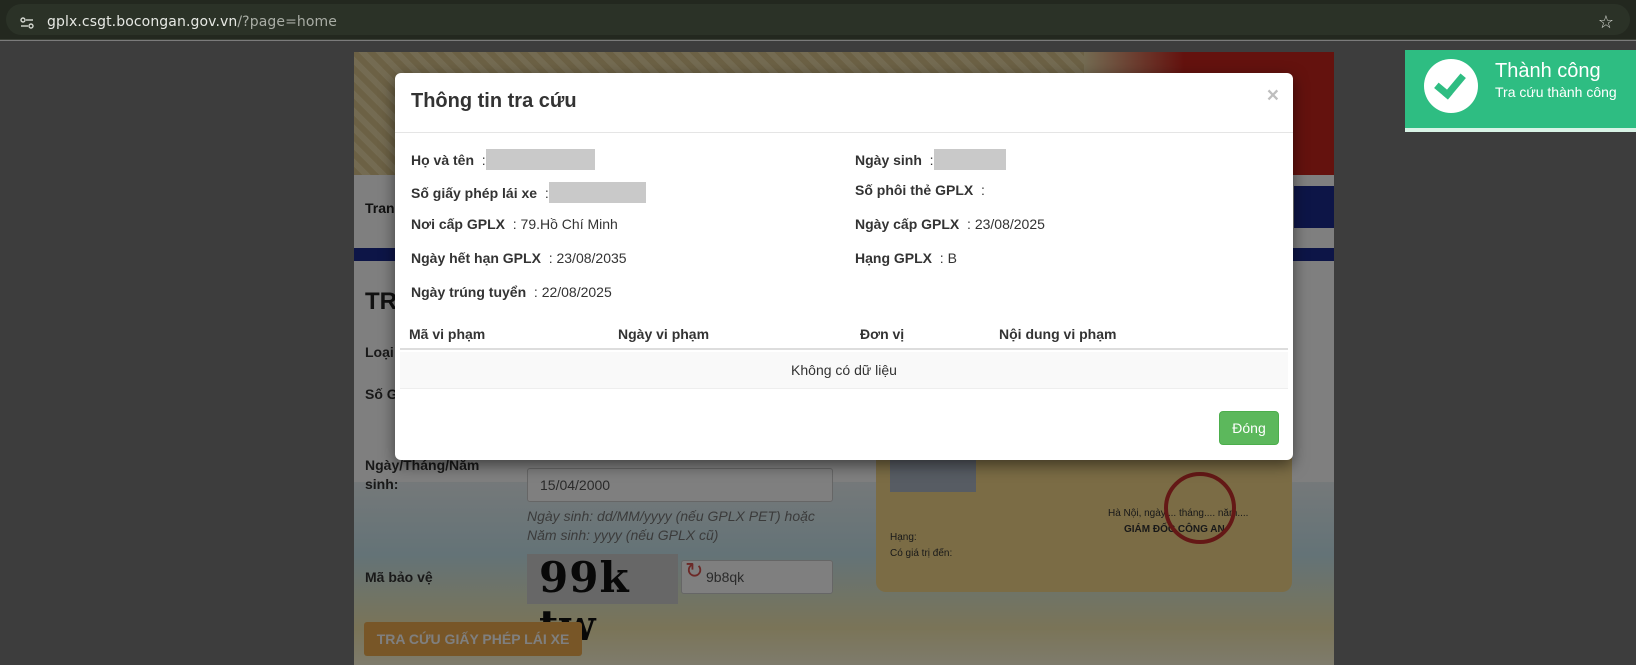 This screenshot has height=665, width=1636. I want to click on field-license-class: Hạng GPLX : B, so click(906, 258).